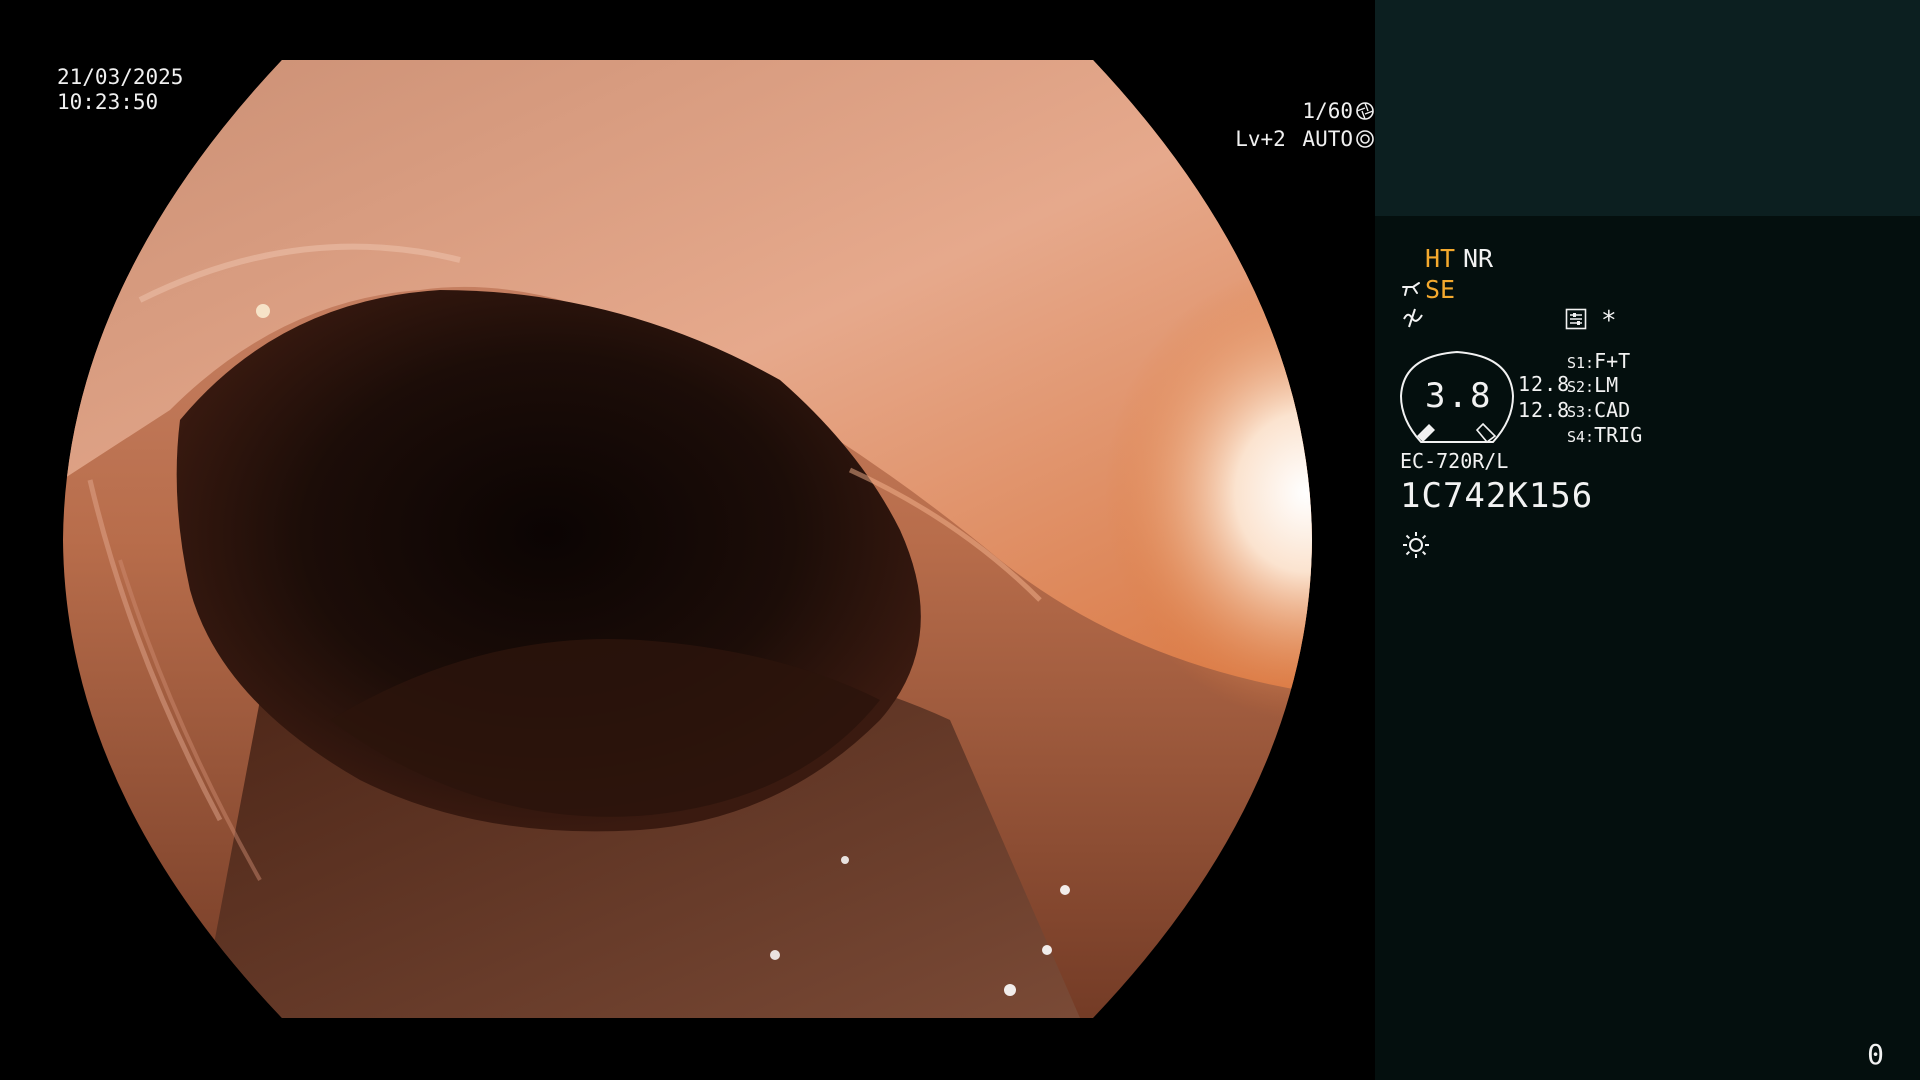  What do you see at coordinates (1365, 139) in the screenshot?
I see `iris-icon` at bounding box center [1365, 139].